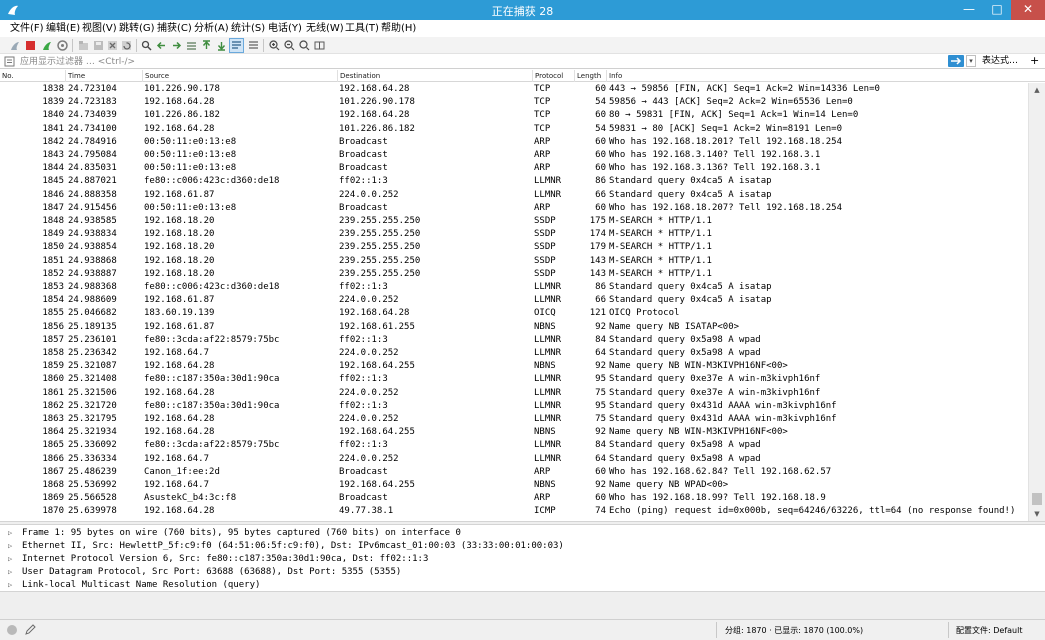 This screenshot has height=640, width=1045. What do you see at coordinates (1034, 60) in the screenshot?
I see `add-filter-button: +` at bounding box center [1034, 60].